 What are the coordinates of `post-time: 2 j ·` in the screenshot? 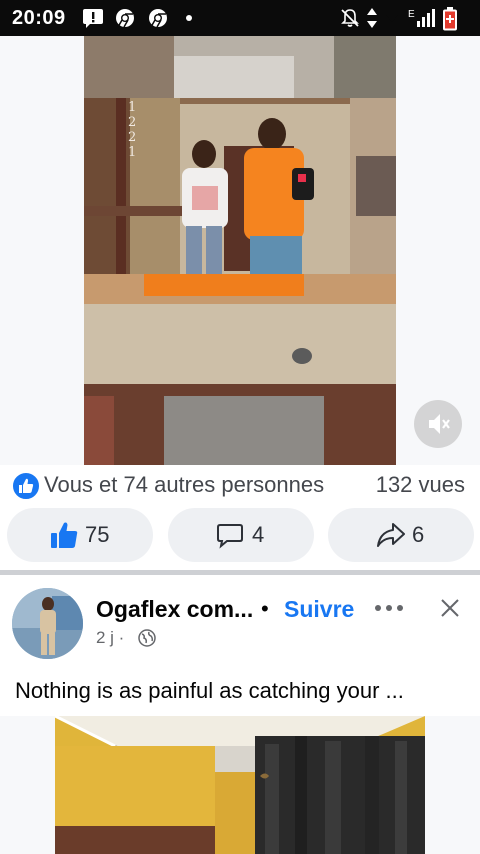 It's located at (110, 637).